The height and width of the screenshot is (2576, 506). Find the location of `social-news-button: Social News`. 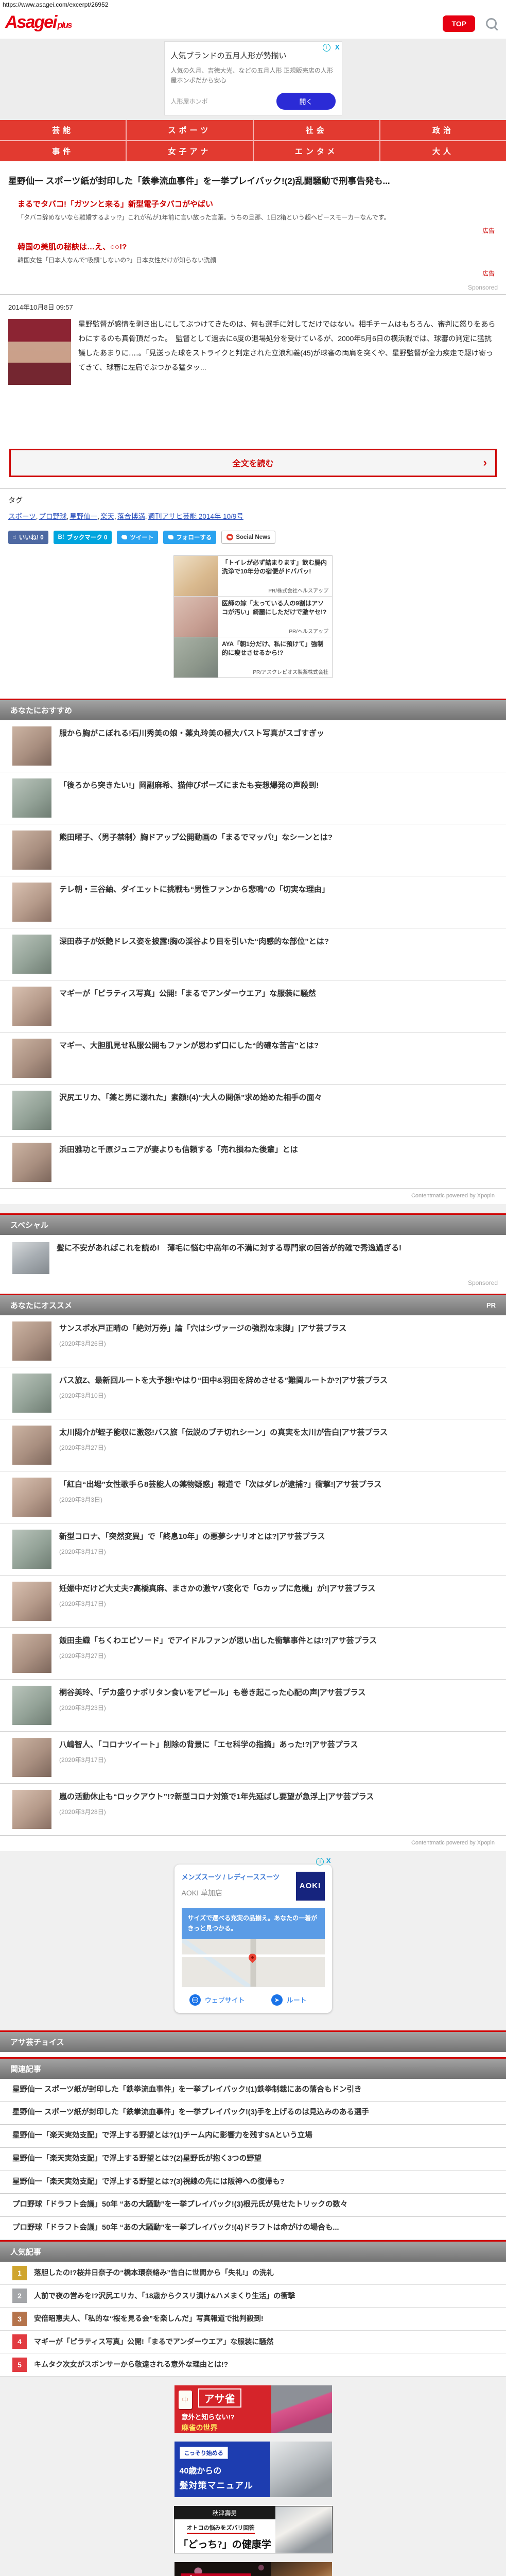

social-news-button: Social News is located at coordinates (249, 537).